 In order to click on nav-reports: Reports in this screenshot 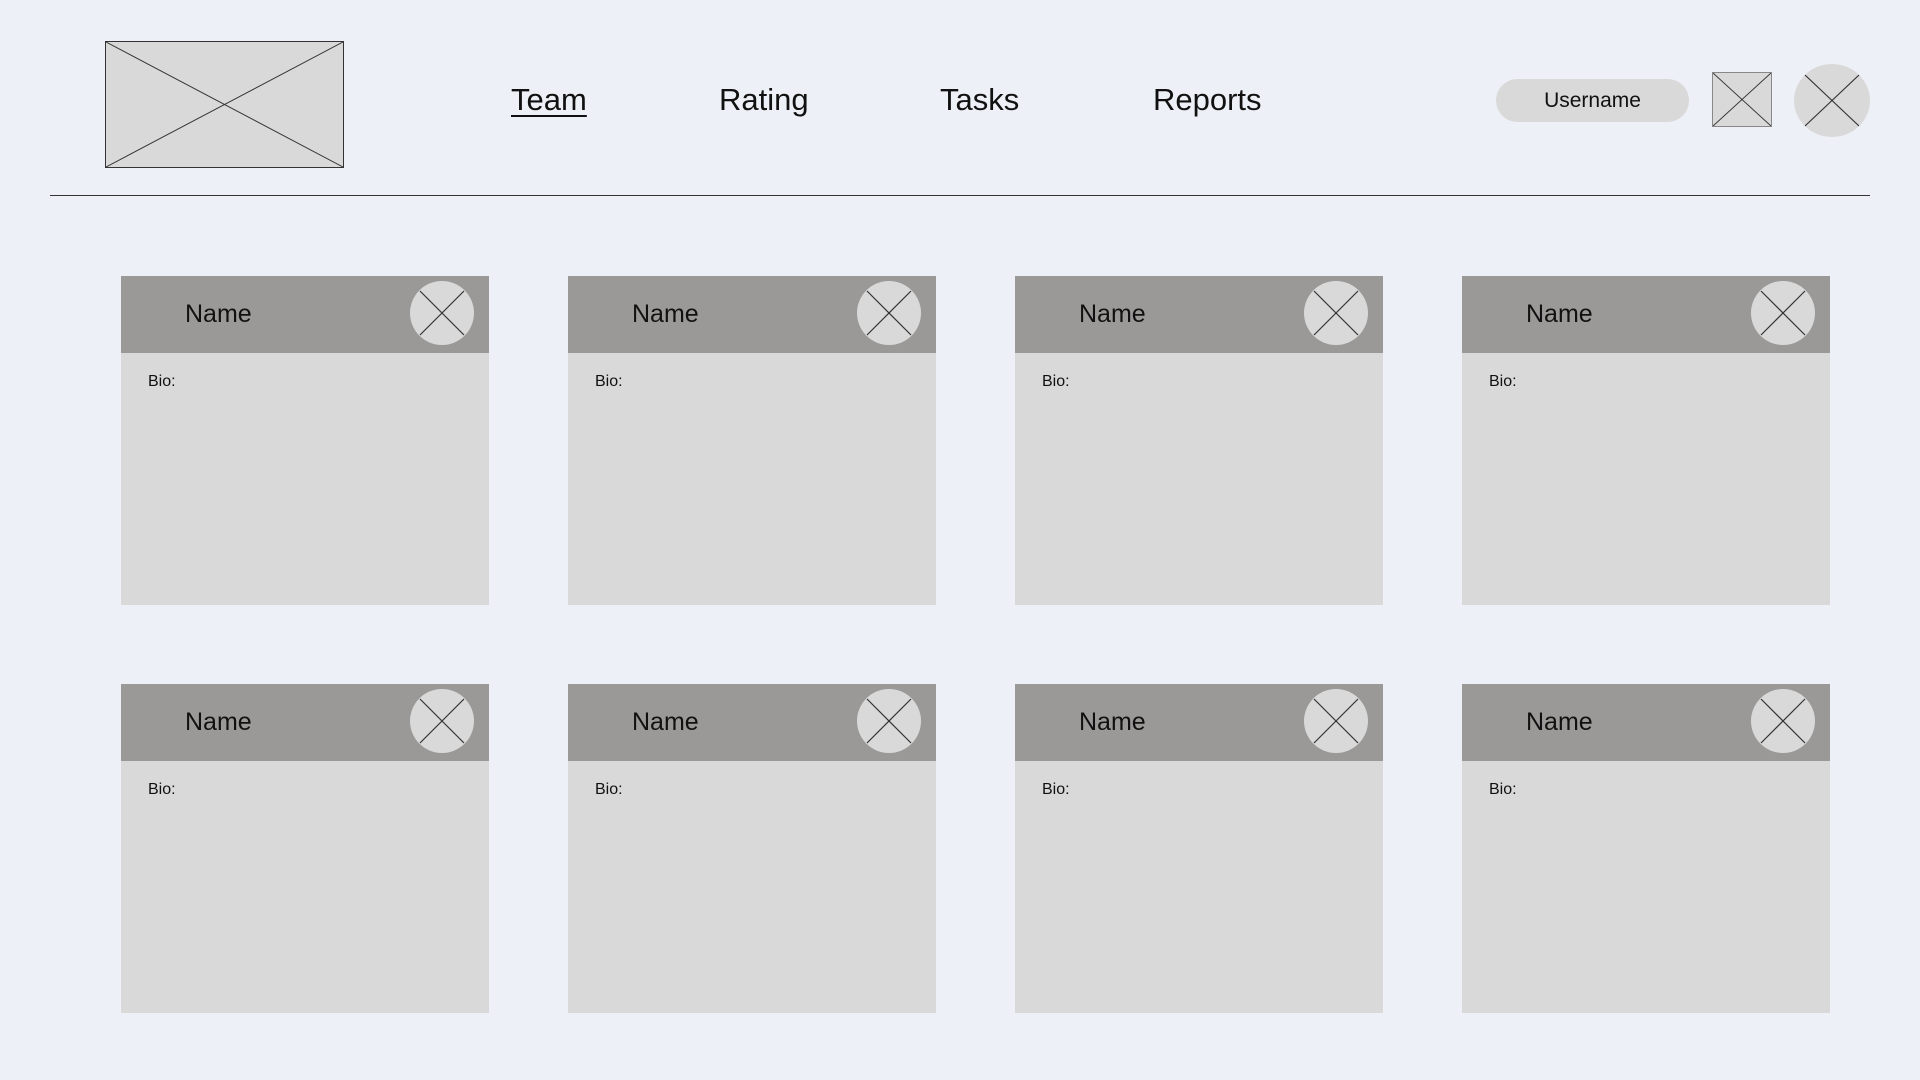, I will do `click(1207, 100)`.